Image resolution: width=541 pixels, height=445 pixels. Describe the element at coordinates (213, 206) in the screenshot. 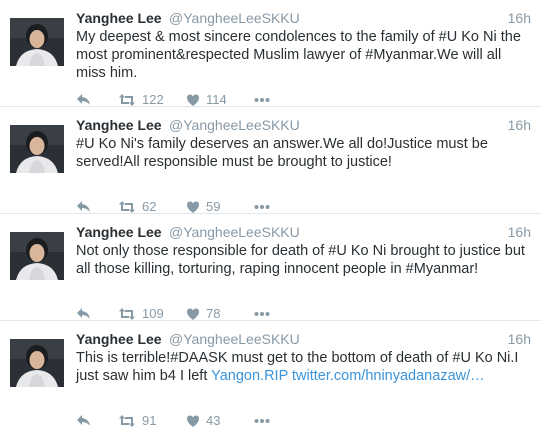

I see `like-count: 59` at that location.